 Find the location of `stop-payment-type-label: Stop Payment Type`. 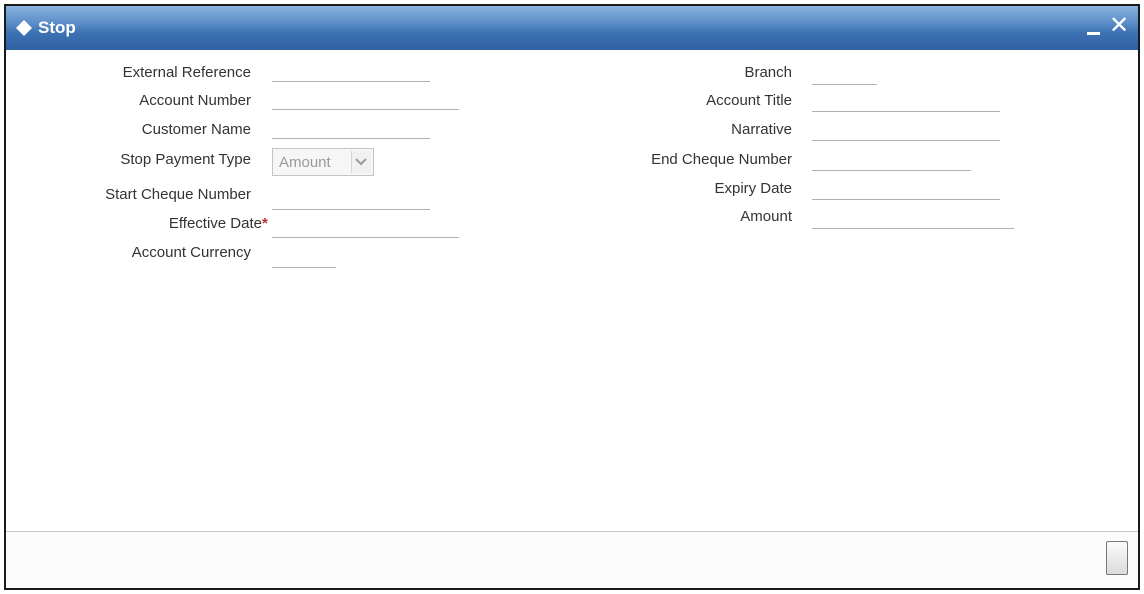

stop-payment-type-label: Stop Payment Type is located at coordinates (185, 159).